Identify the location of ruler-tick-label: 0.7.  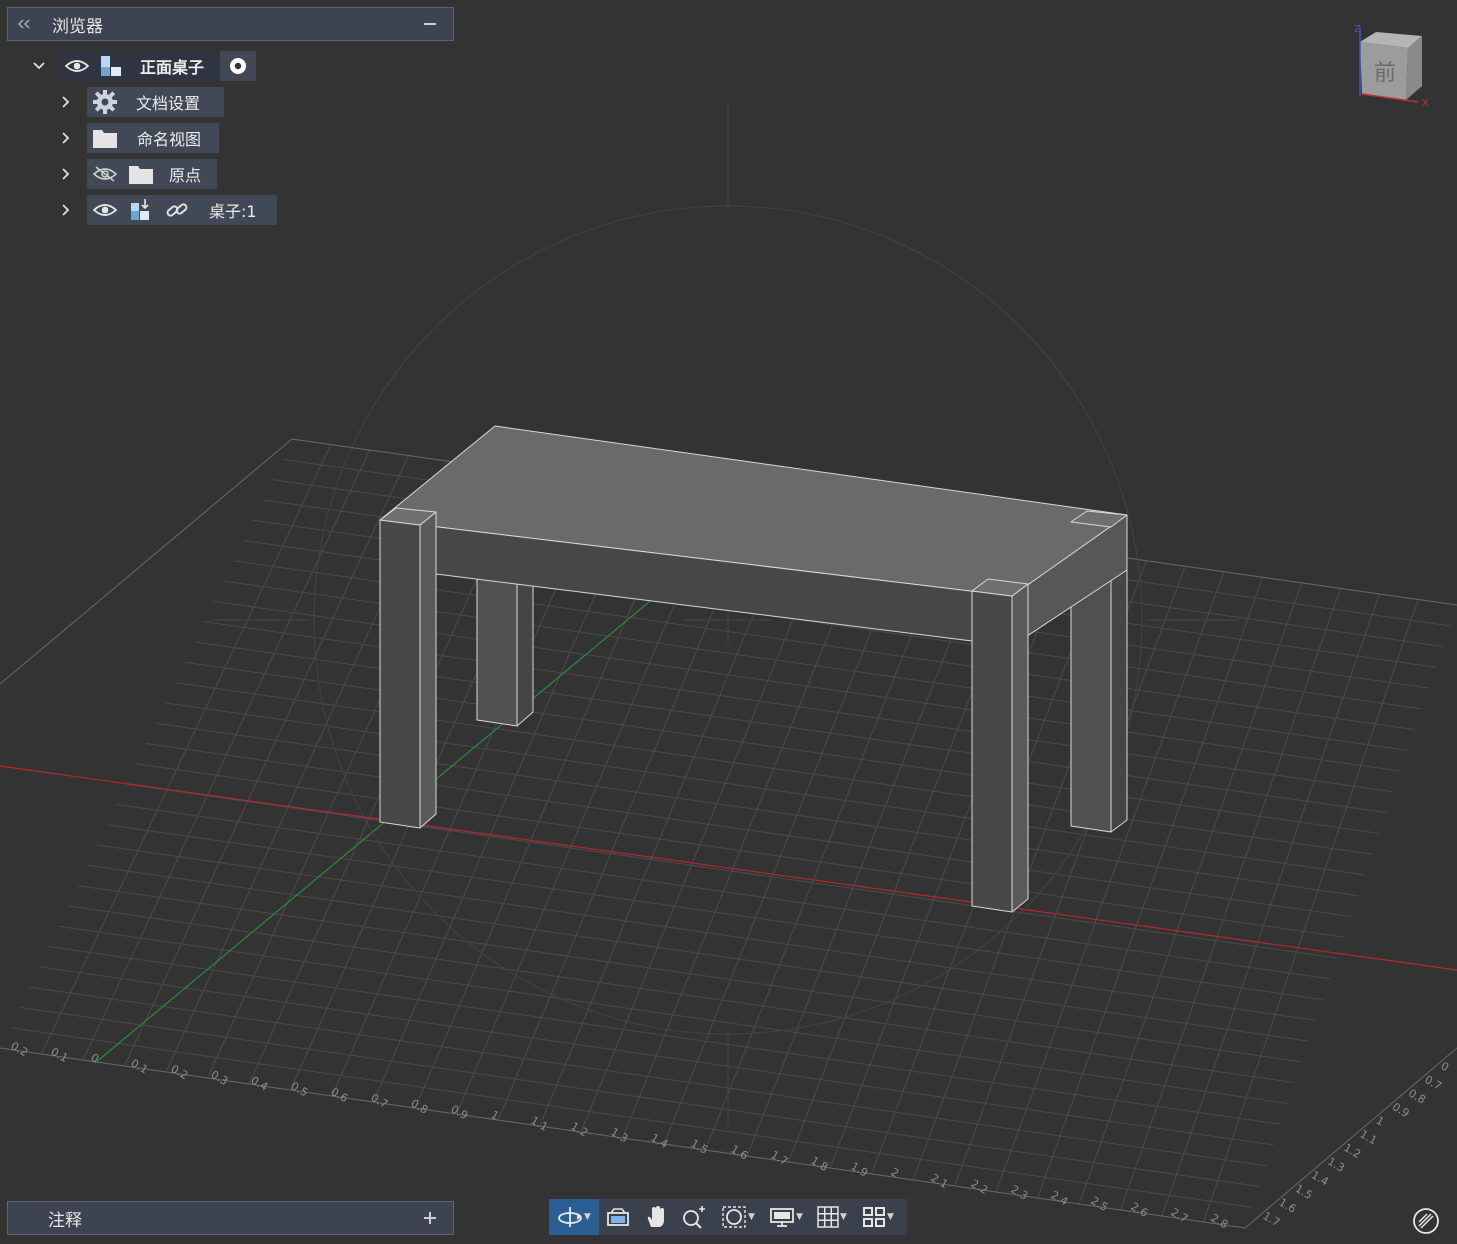
(380, 1101).